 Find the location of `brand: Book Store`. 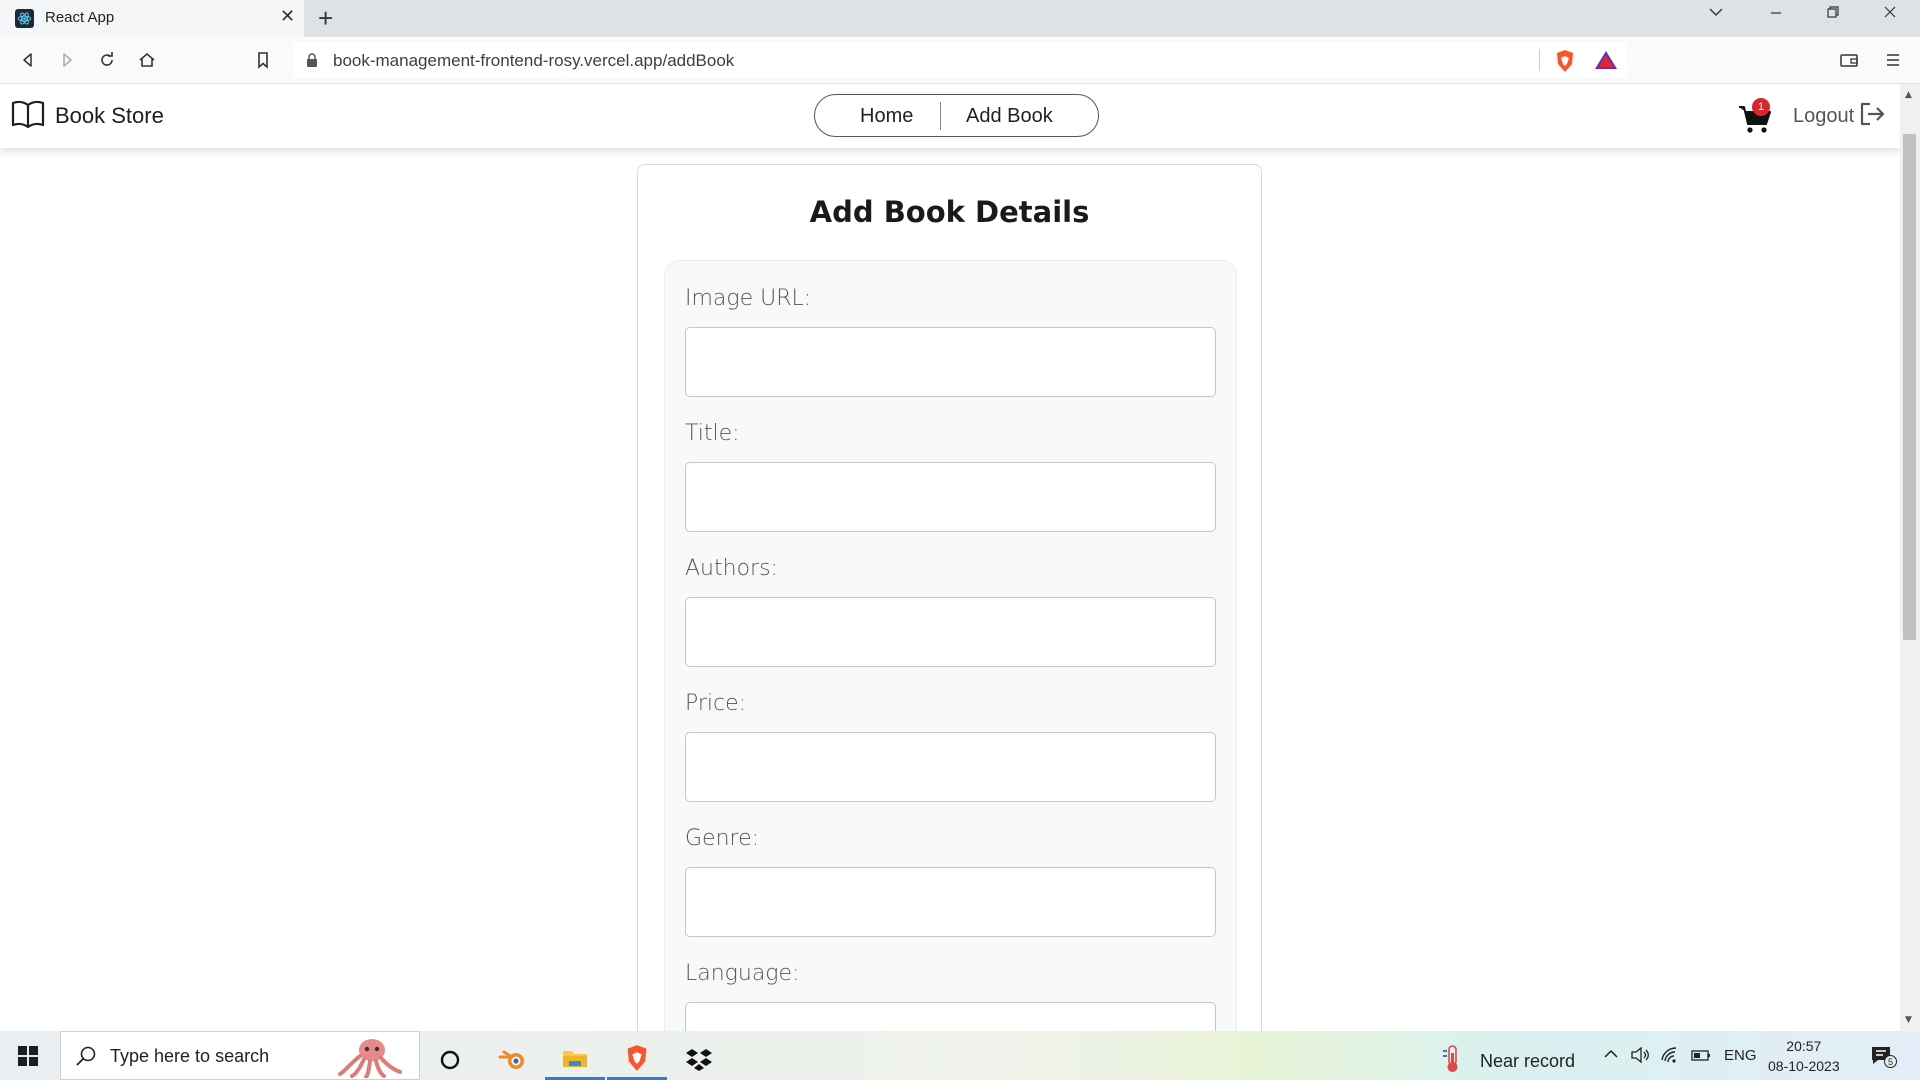

brand: Book Store is located at coordinates (87, 116).